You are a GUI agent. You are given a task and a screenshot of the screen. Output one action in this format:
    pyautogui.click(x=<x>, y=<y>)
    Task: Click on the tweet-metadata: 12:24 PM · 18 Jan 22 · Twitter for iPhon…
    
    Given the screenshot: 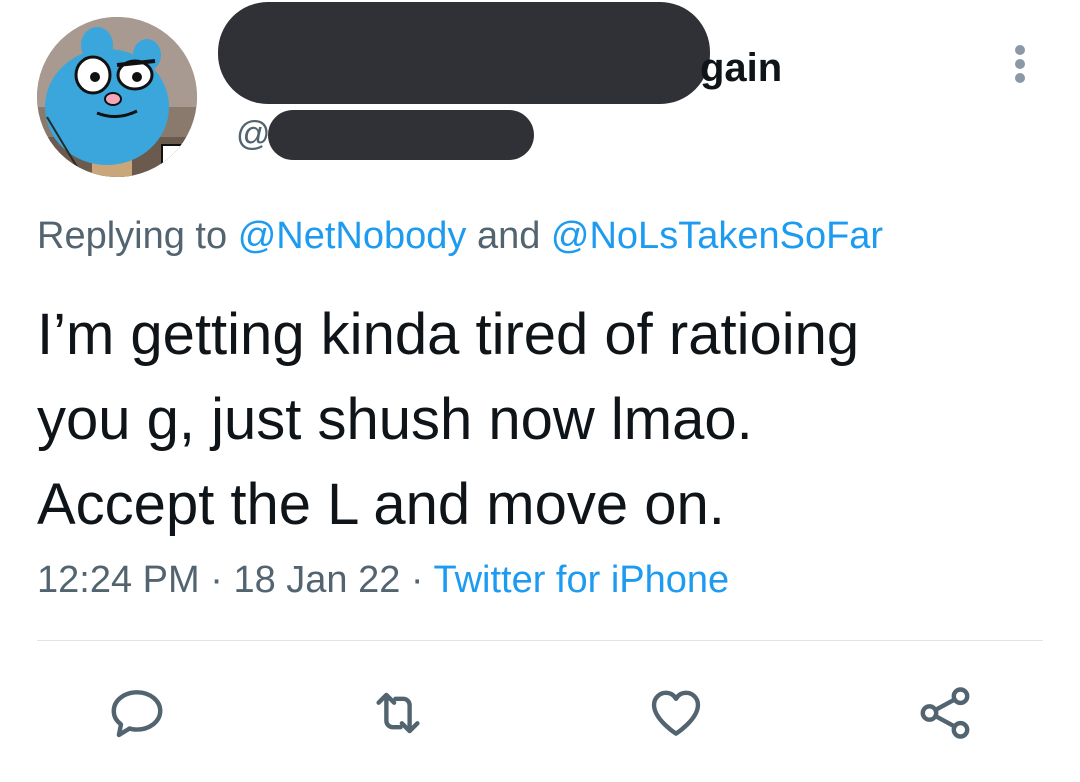 What is the action you would take?
    pyautogui.click(x=383, y=580)
    